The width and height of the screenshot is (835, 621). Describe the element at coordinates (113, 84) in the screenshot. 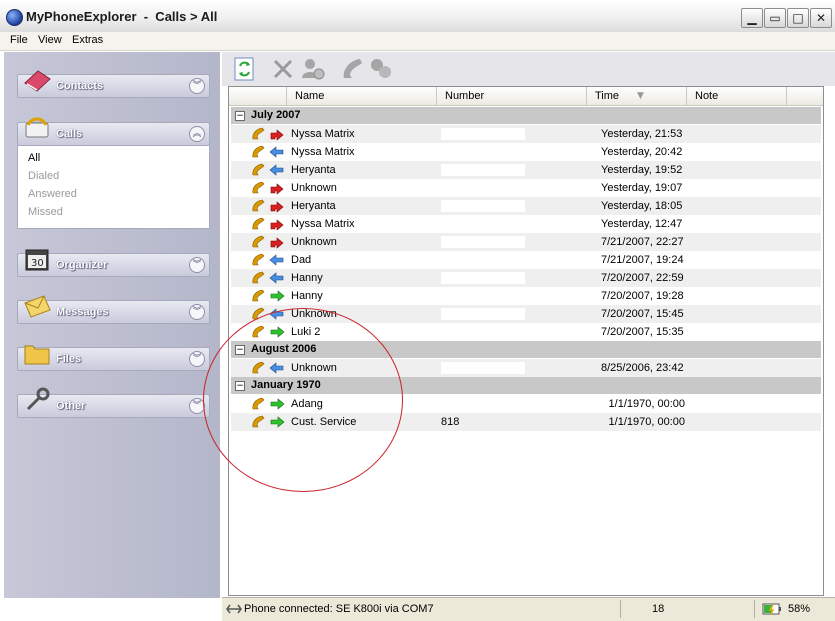

I see `sidebar-section-contacts: Contacts ︾` at that location.